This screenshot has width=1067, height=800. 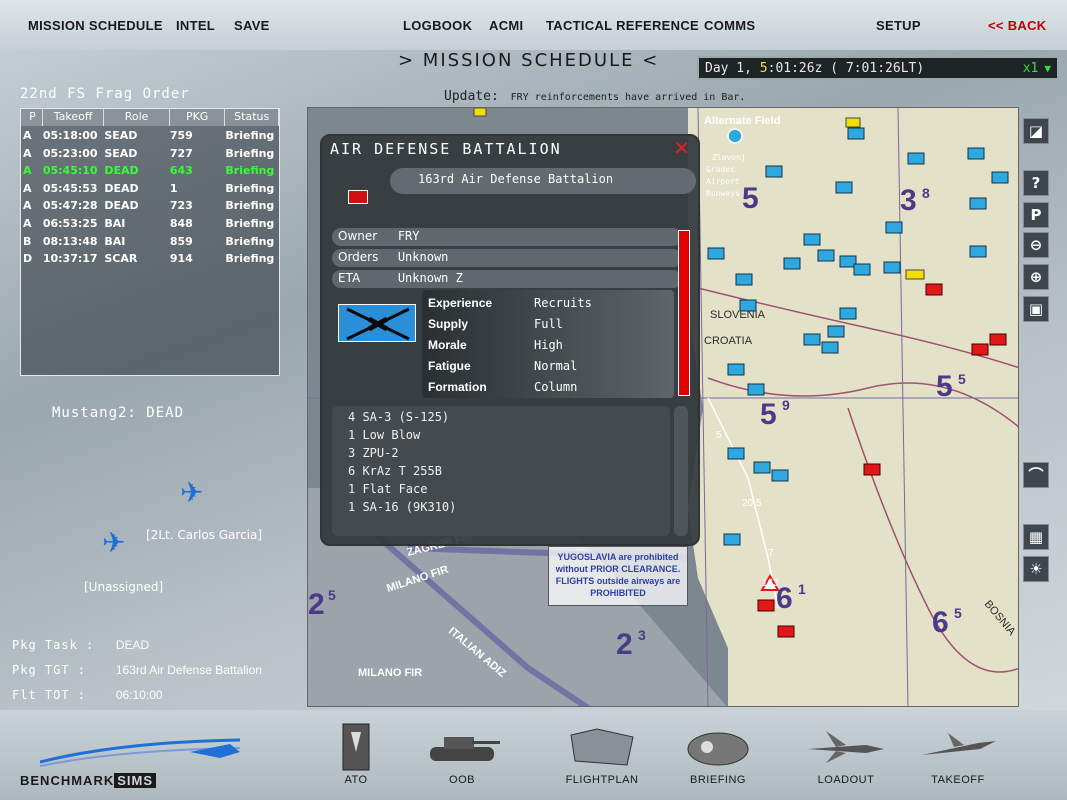 What do you see at coordinates (150, 226) in the screenshot?
I see `table-row: A 06:53:25 BAI 848 Briefing` at bounding box center [150, 226].